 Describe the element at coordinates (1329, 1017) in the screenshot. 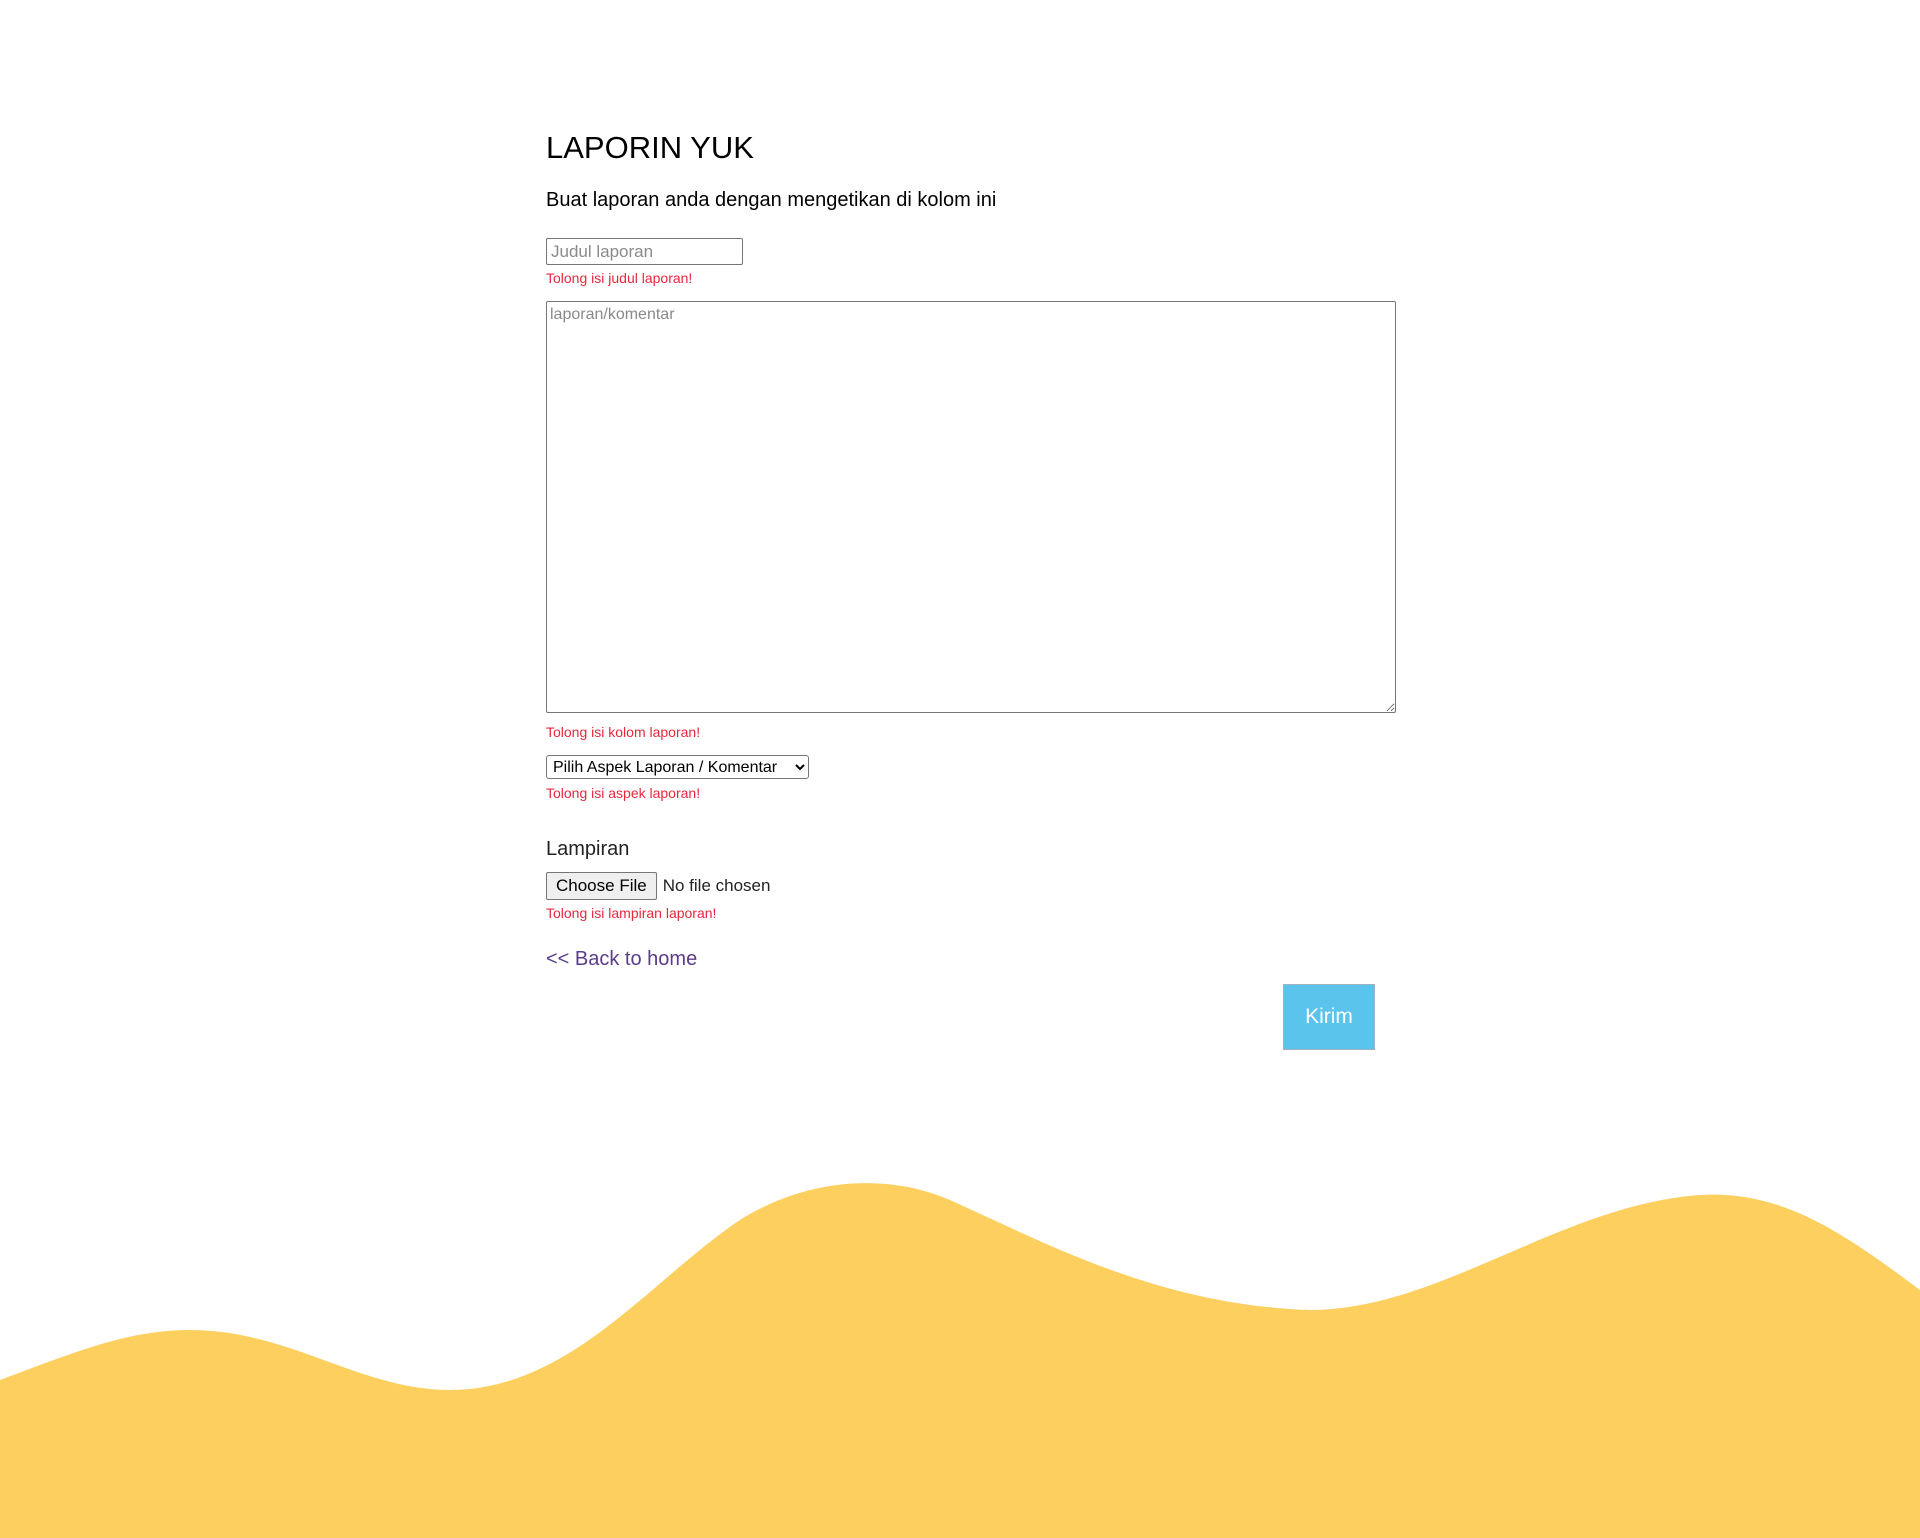

I see `submit-button: Kirim` at that location.